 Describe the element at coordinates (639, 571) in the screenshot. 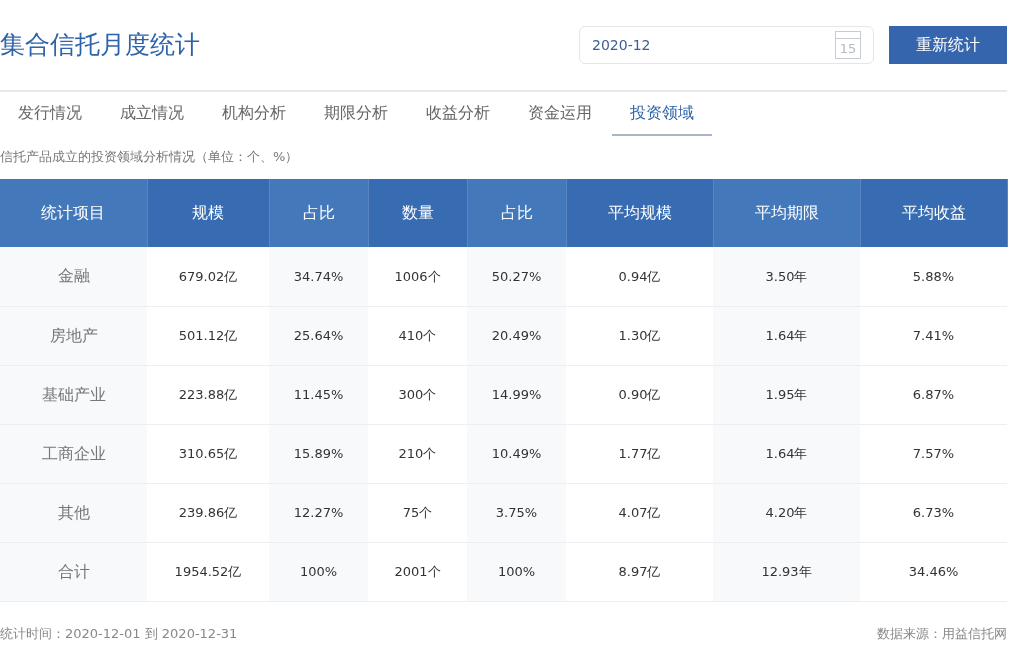

I see `table-cell: 8.97亿` at that location.